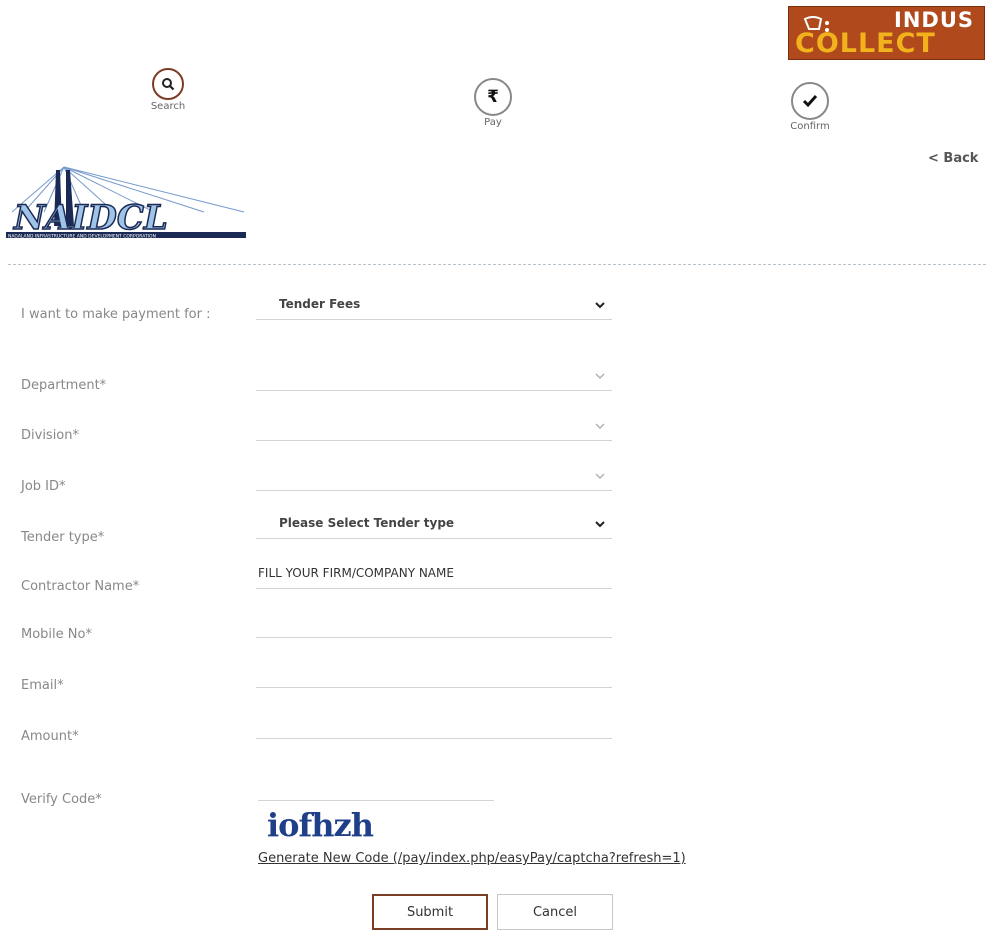 The width and height of the screenshot is (990, 931). Describe the element at coordinates (356, 573) in the screenshot. I see `contractor-value: FILL YOUR FIRM/COMPANY NAME` at that location.